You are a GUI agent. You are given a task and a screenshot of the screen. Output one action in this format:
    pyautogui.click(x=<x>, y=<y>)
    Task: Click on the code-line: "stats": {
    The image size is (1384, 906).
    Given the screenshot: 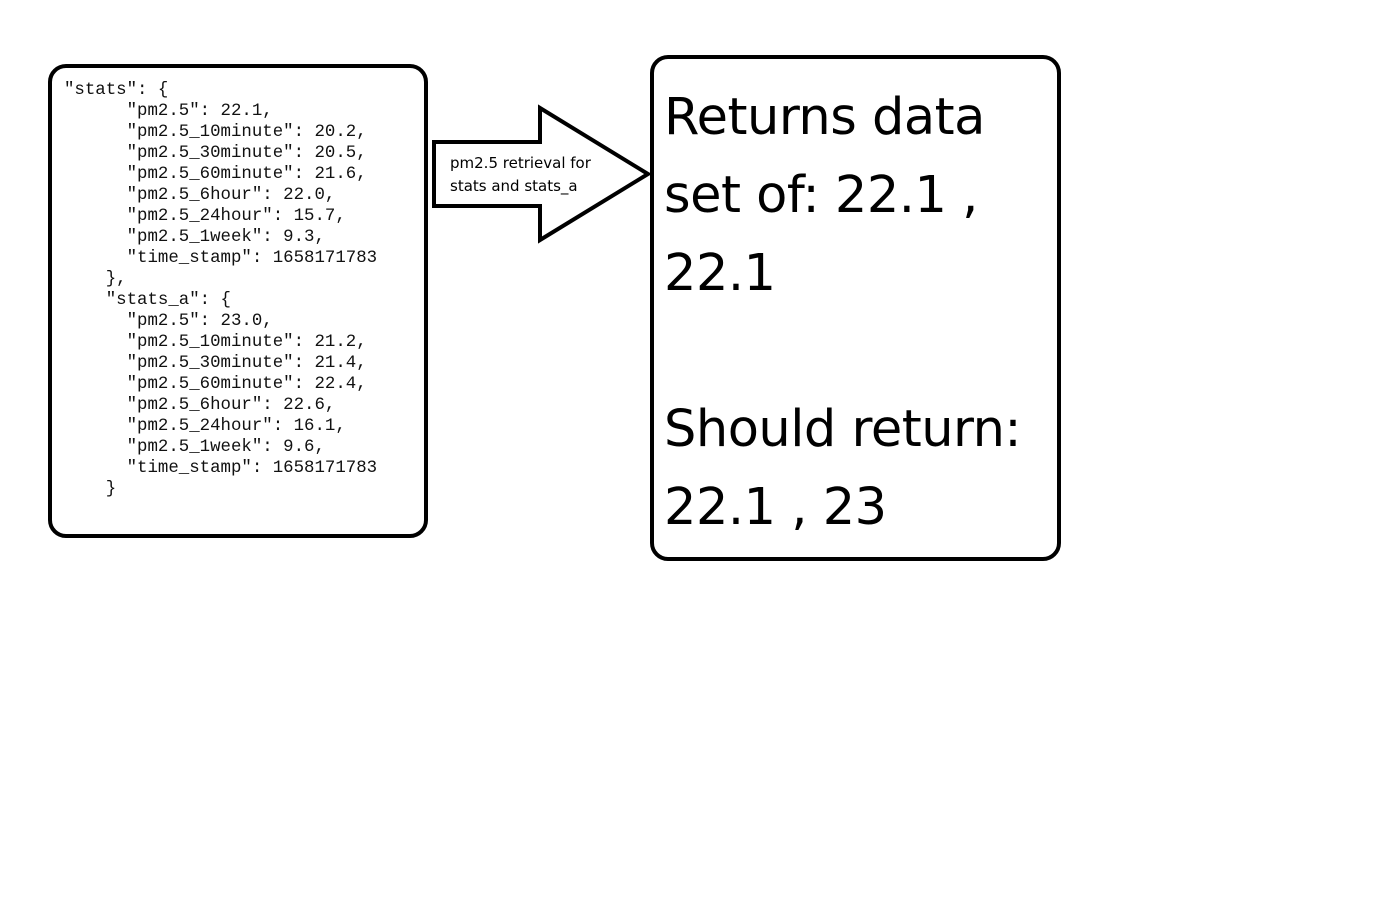 What is the action you would take?
    pyautogui.click(x=116, y=90)
    